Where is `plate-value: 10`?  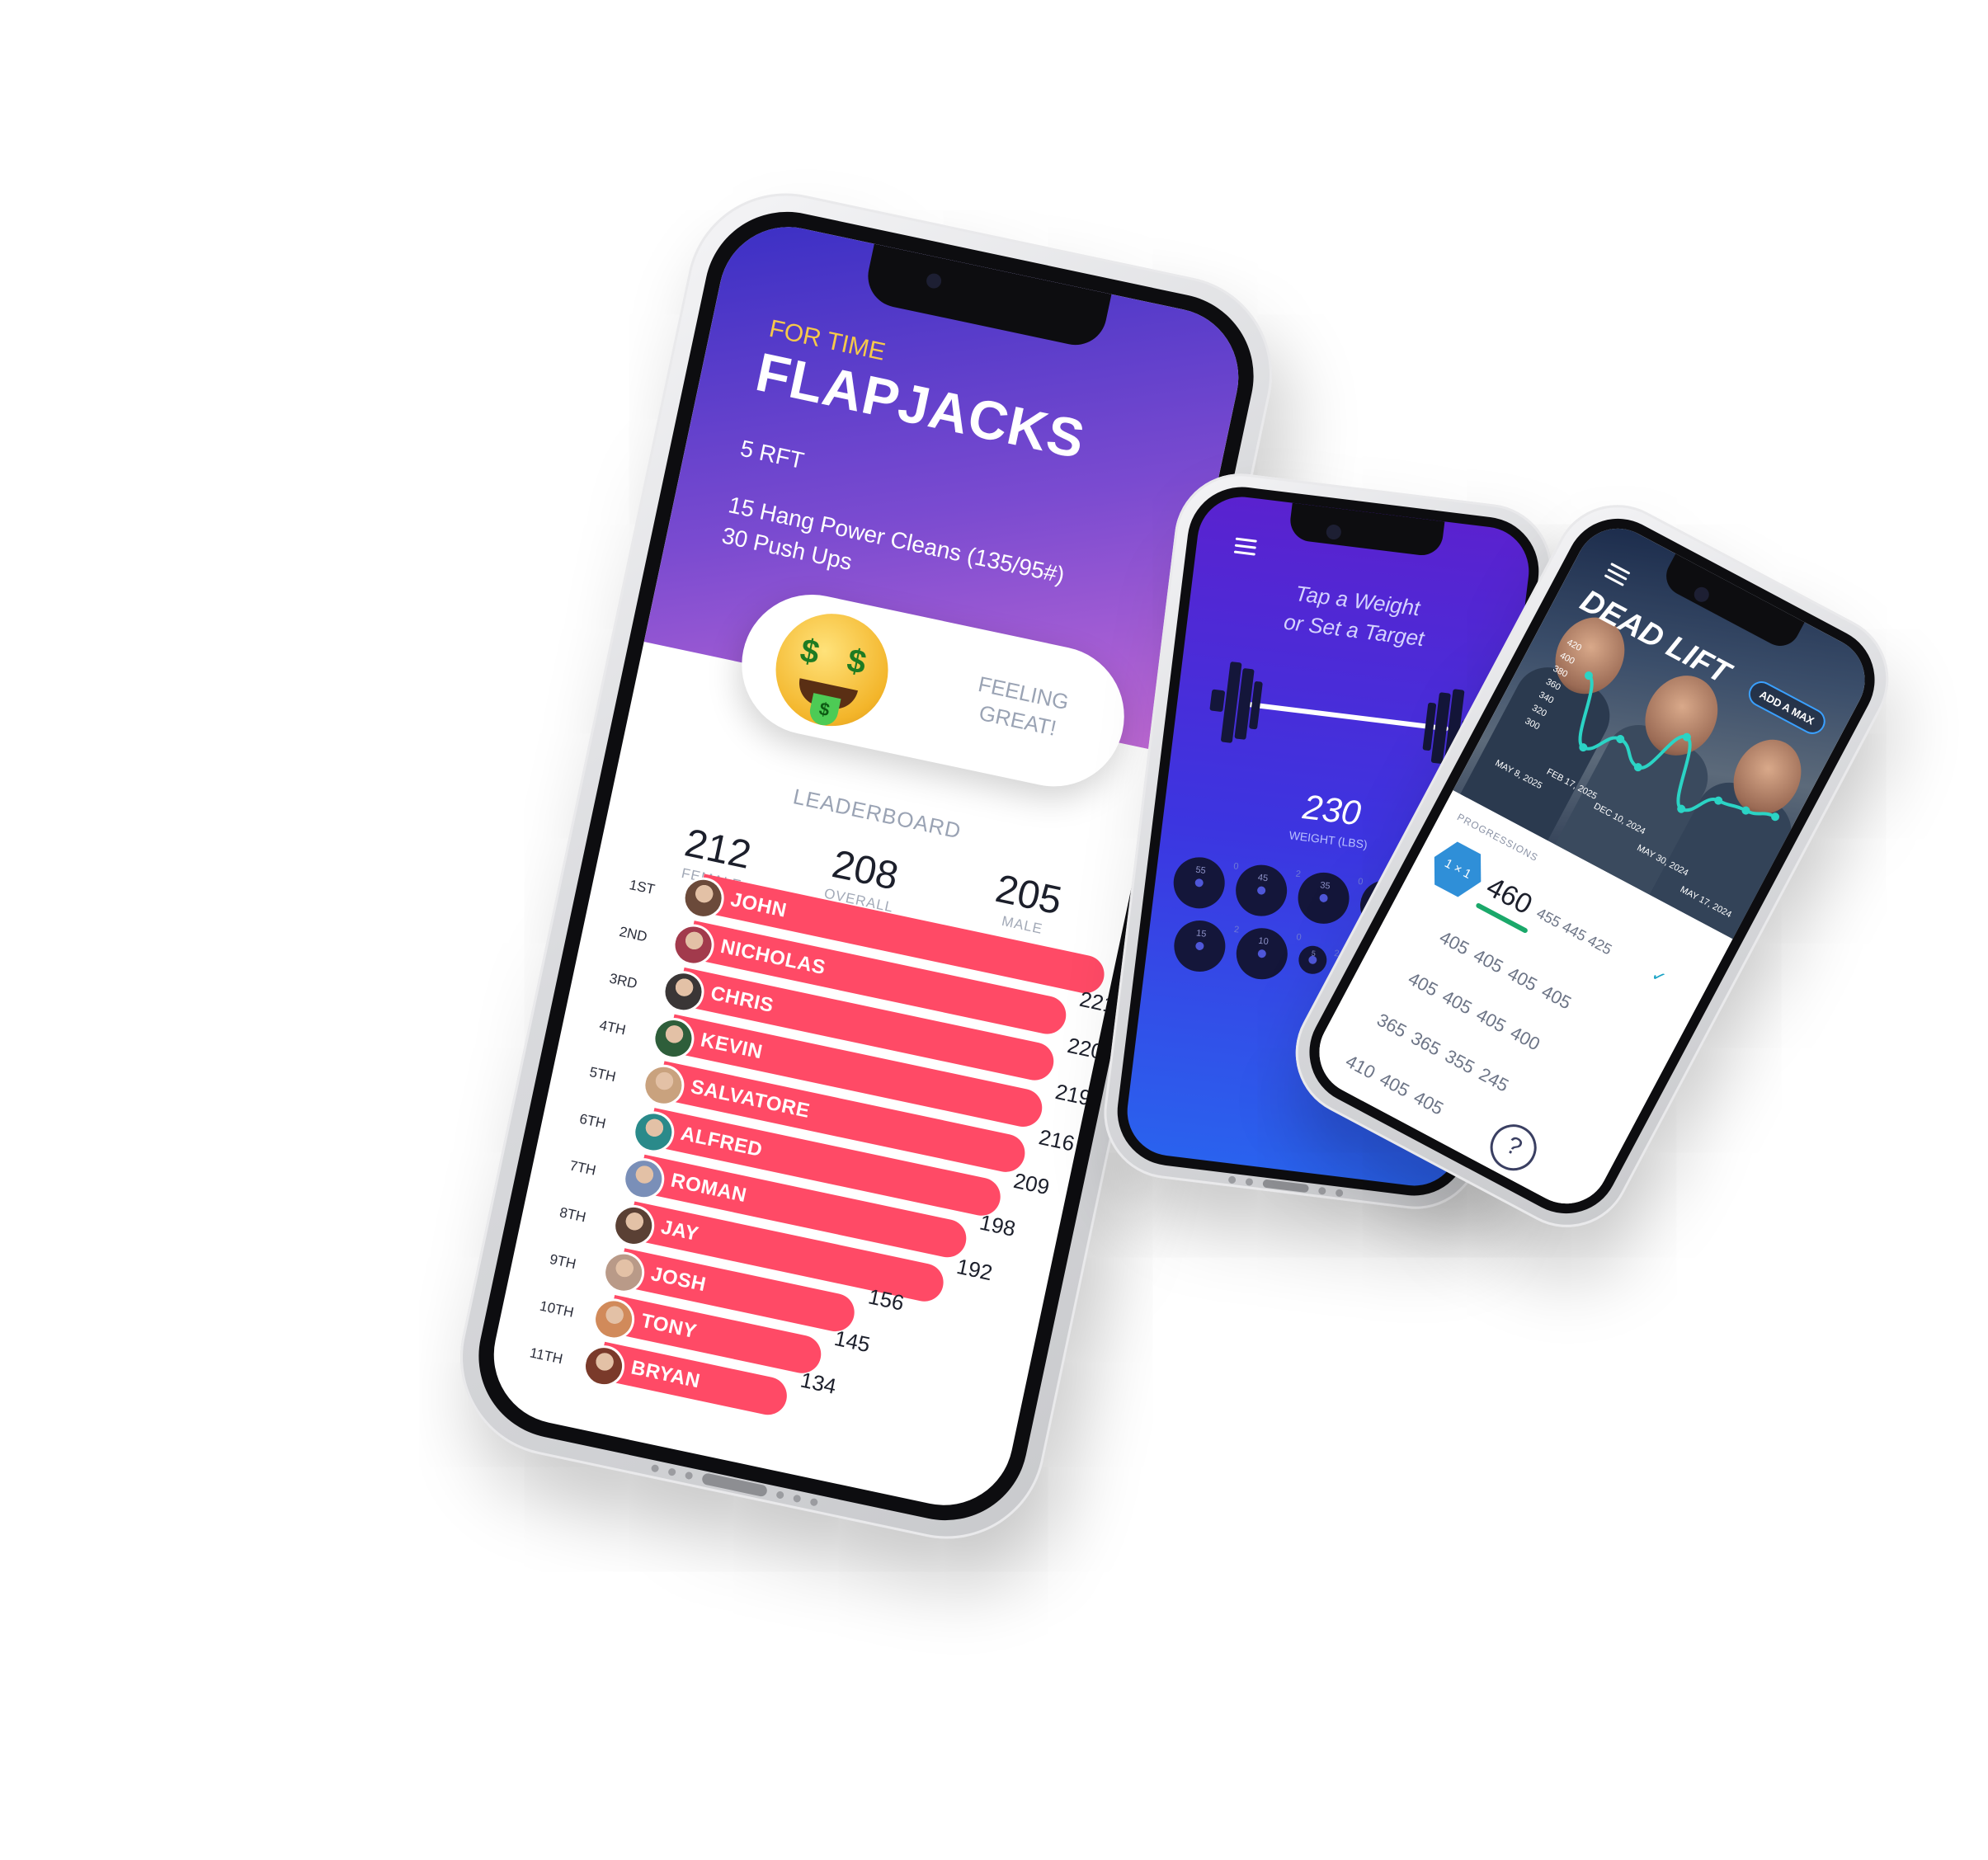
plate-value: 10 is located at coordinates (1263, 941).